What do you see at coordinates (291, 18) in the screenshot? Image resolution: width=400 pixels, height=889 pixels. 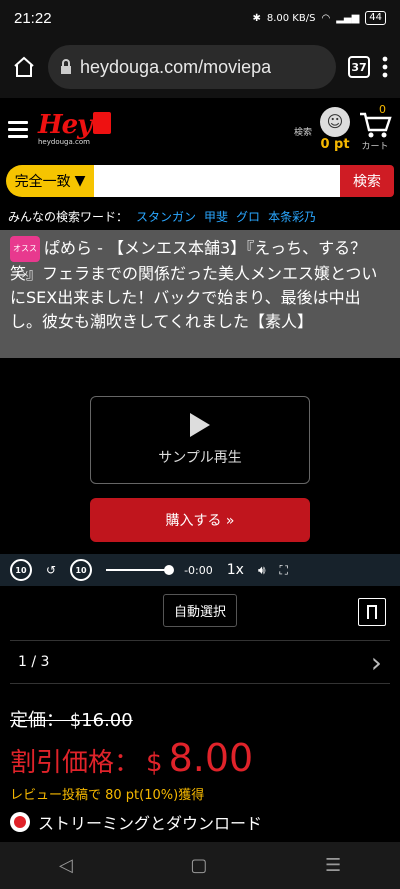 I see `network-speed: 8.00 KB/S` at bounding box center [291, 18].